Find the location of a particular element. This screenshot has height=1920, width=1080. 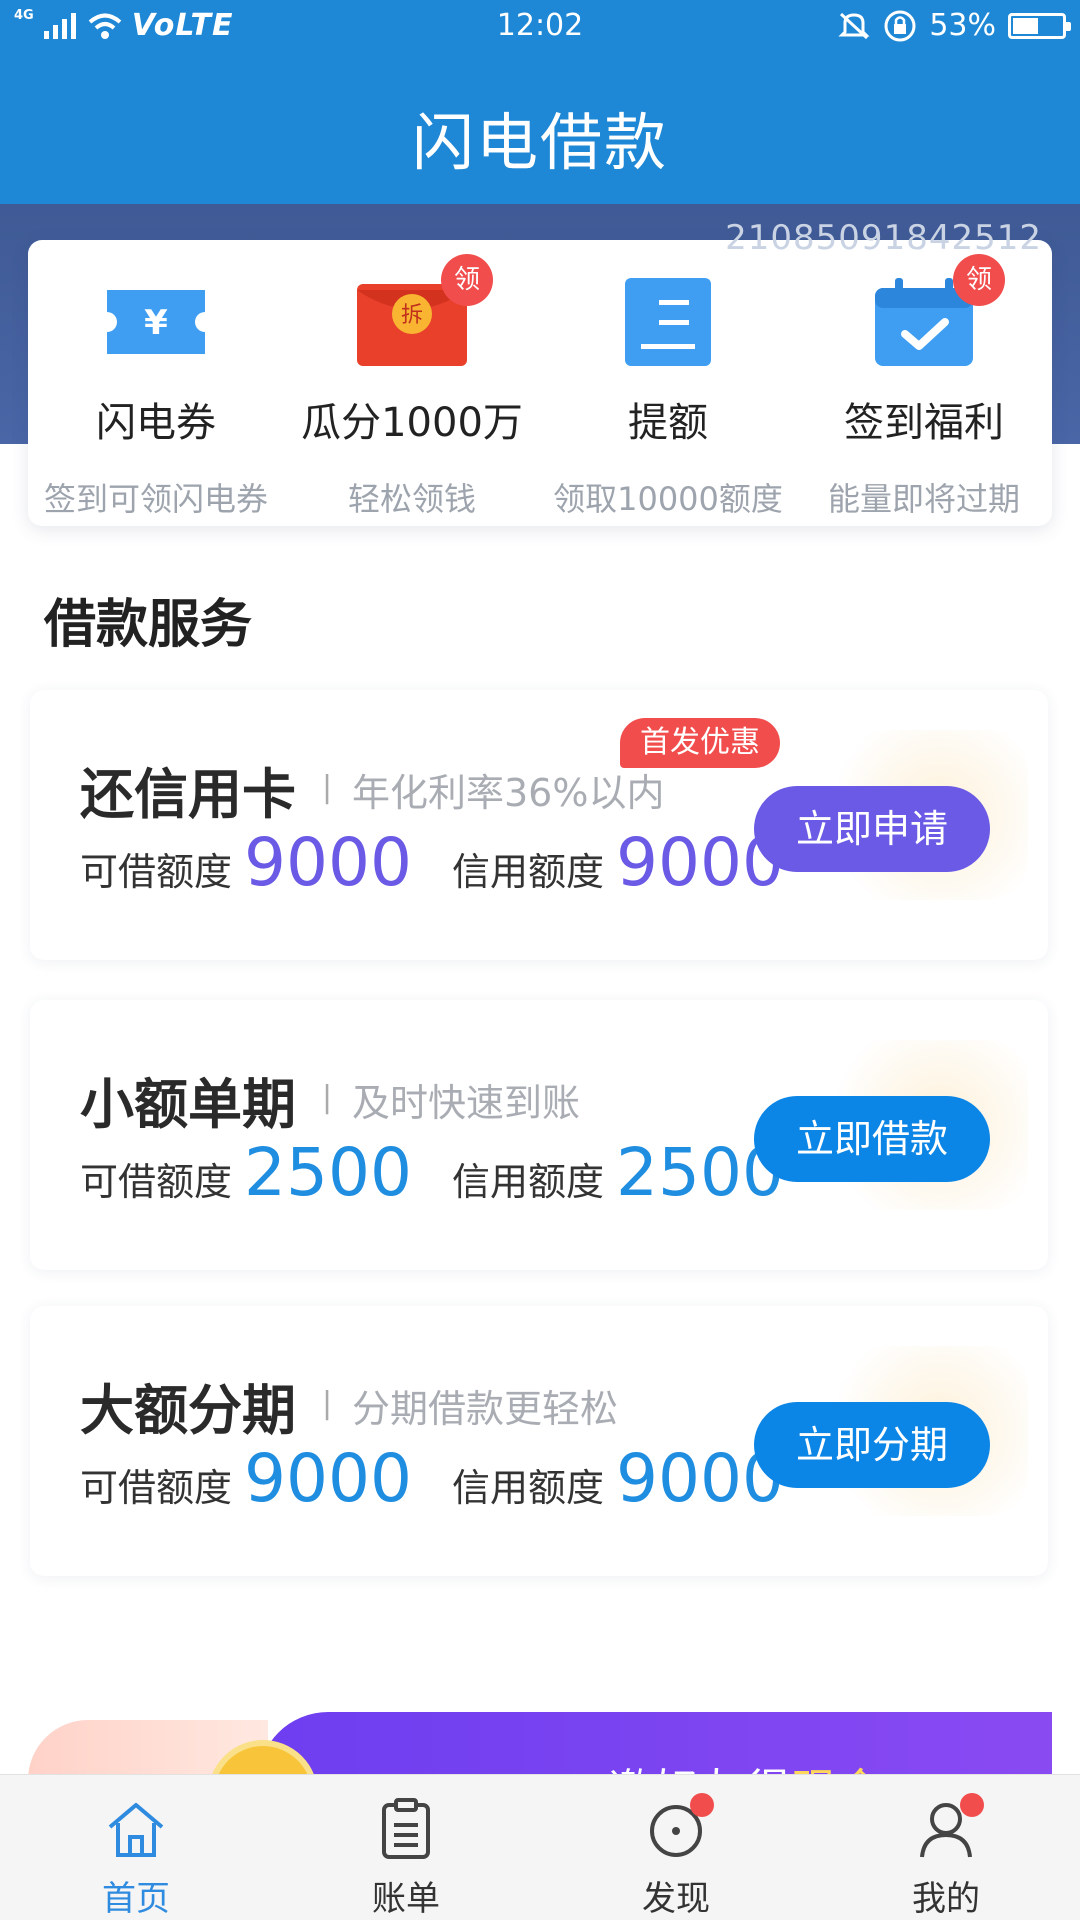

tab-label: 发现 is located at coordinates (676, 1899).